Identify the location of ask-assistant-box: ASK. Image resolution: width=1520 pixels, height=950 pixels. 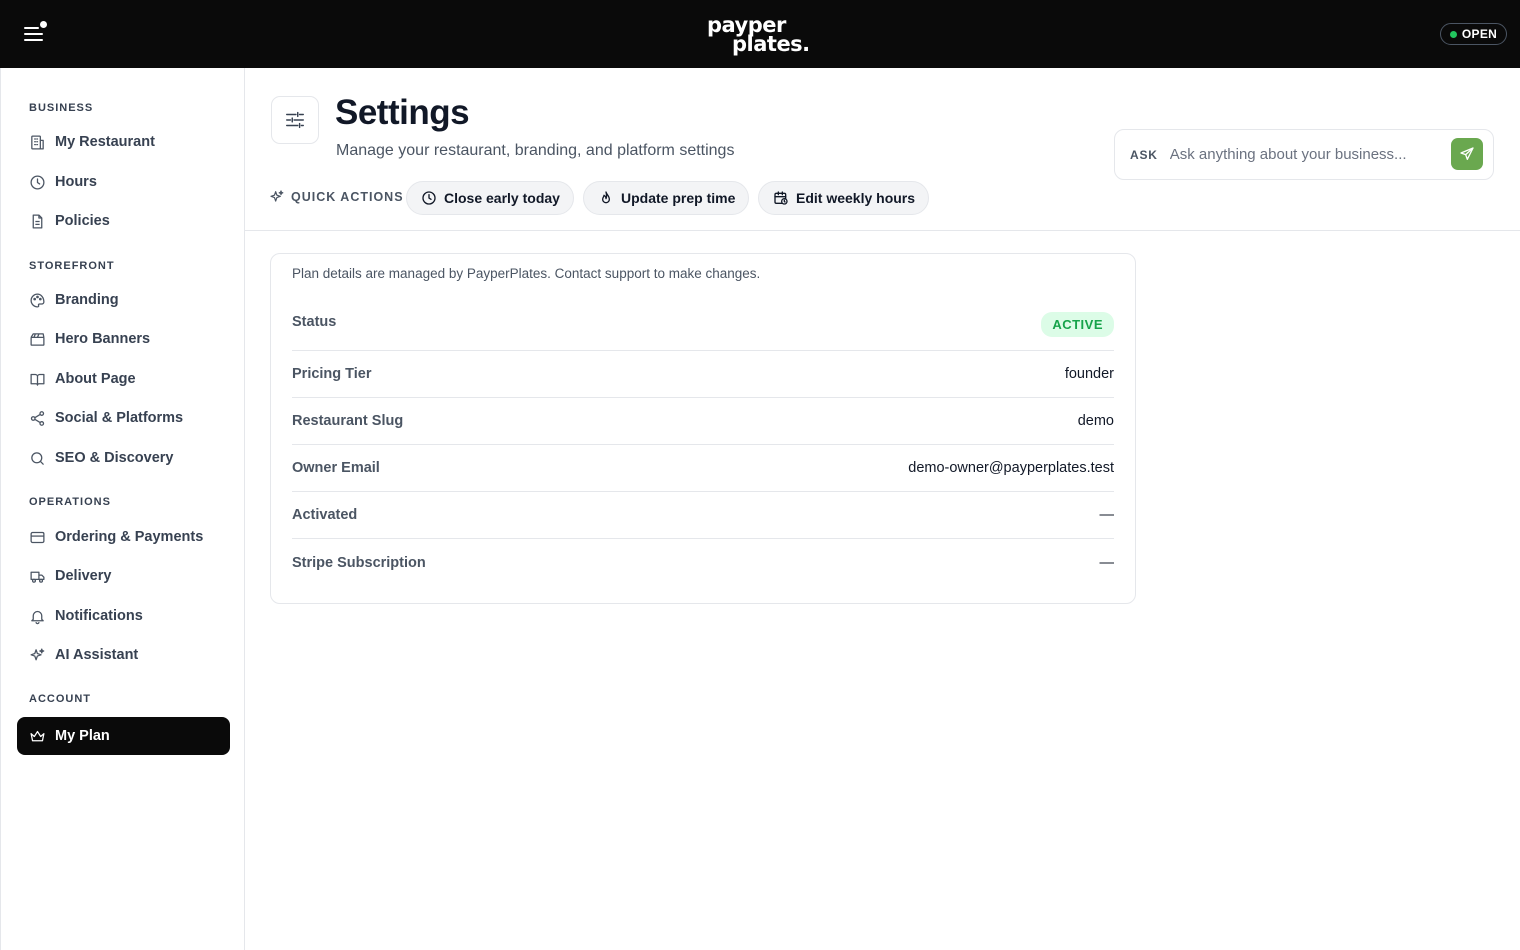
(1304, 154).